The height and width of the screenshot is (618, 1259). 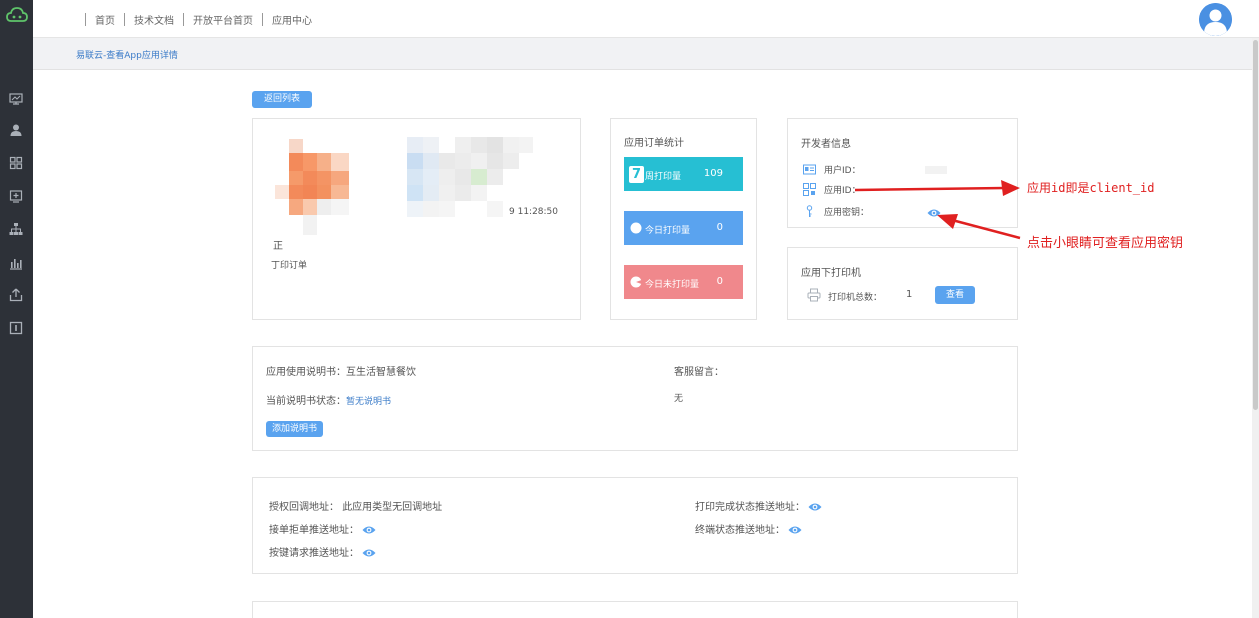 I want to click on avatar, so click(x=1215, y=19).